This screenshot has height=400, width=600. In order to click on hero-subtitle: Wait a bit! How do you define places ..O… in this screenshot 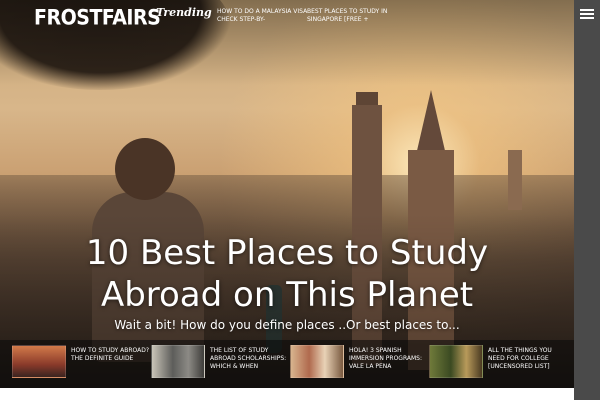, I will do `click(287, 325)`.